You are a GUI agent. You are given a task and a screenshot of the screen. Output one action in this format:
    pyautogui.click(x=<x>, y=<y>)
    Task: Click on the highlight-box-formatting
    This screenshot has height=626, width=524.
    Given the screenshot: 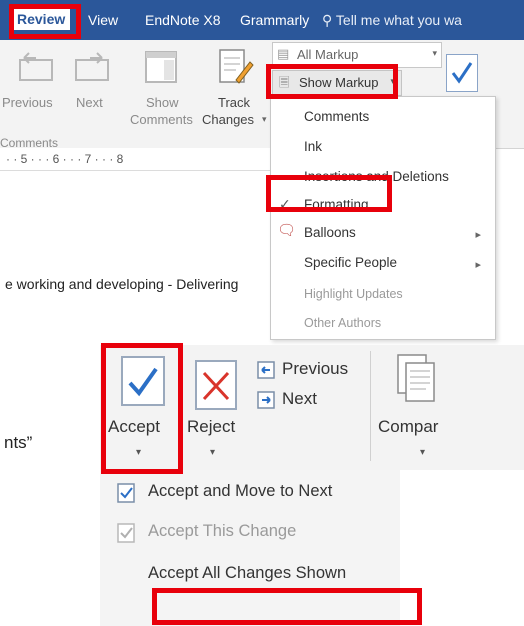 What is the action you would take?
    pyautogui.click(x=329, y=193)
    